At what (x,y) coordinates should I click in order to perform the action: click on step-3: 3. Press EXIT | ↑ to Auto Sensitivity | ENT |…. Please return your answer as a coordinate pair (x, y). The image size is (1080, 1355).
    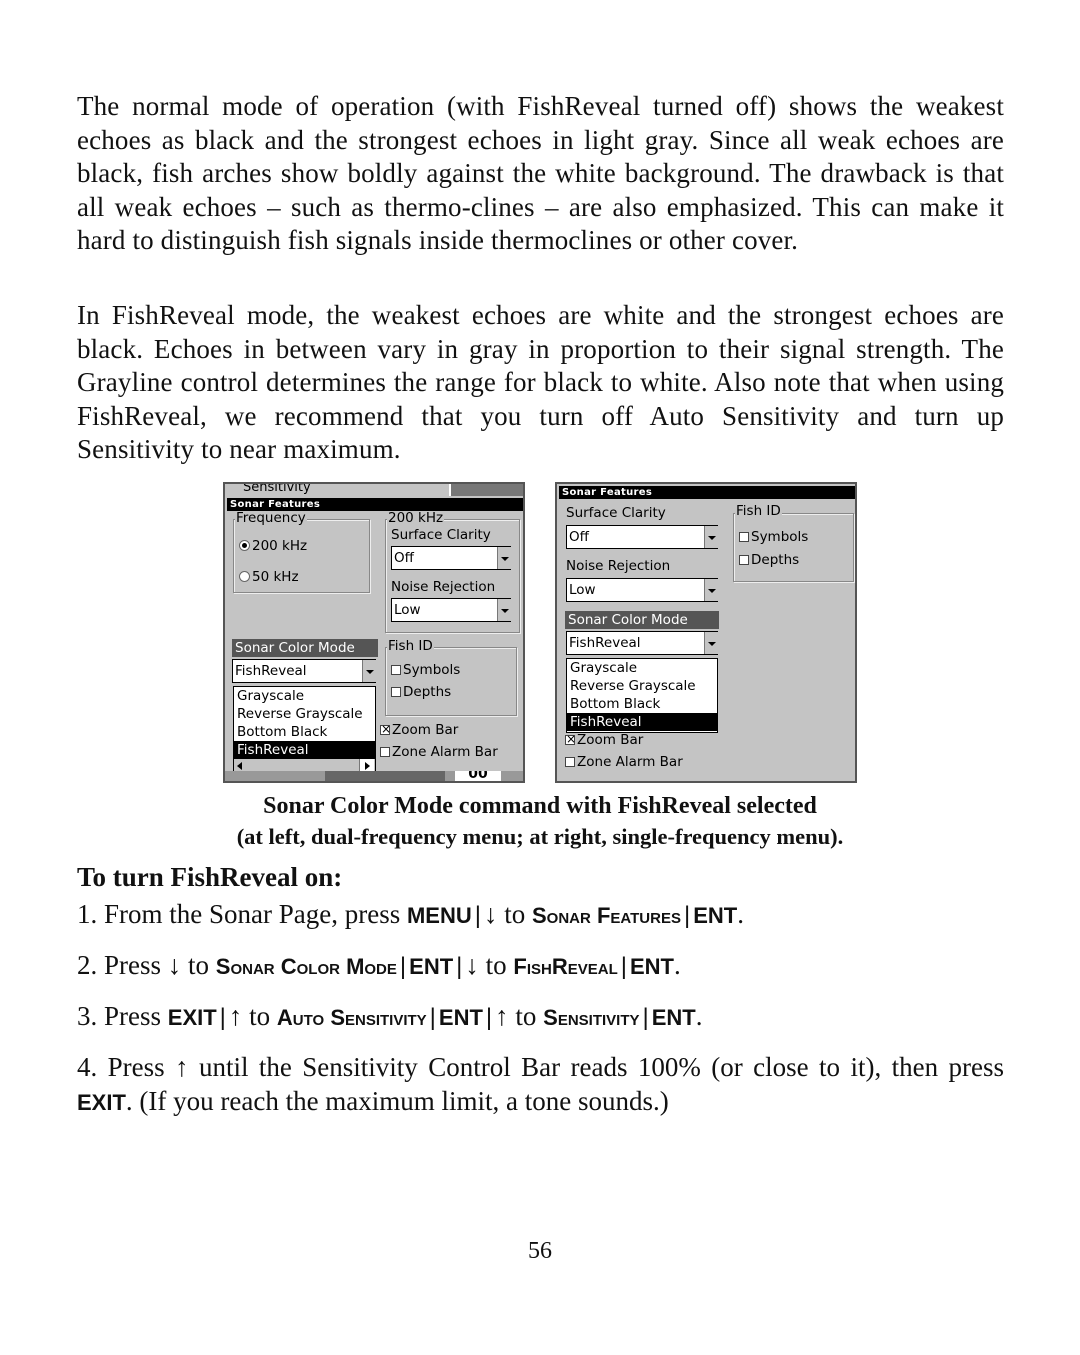
    Looking at the image, I should click on (390, 1016).